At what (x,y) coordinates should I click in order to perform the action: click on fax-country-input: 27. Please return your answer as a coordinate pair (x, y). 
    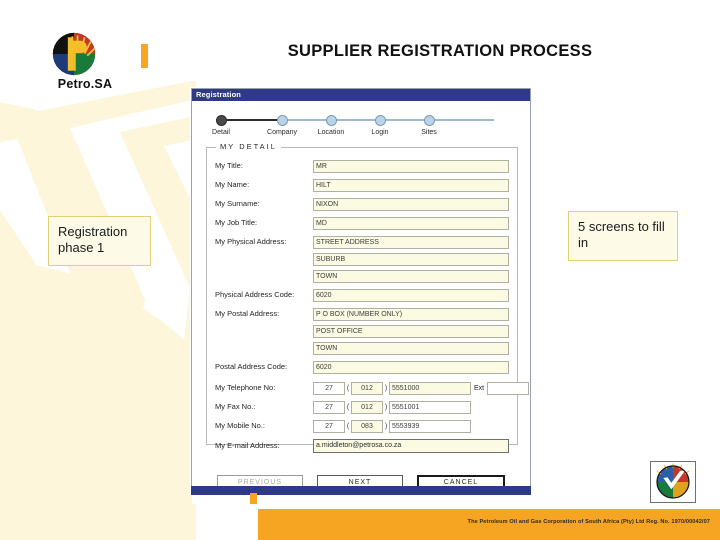
    Looking at the image, I should click on (329, 407).